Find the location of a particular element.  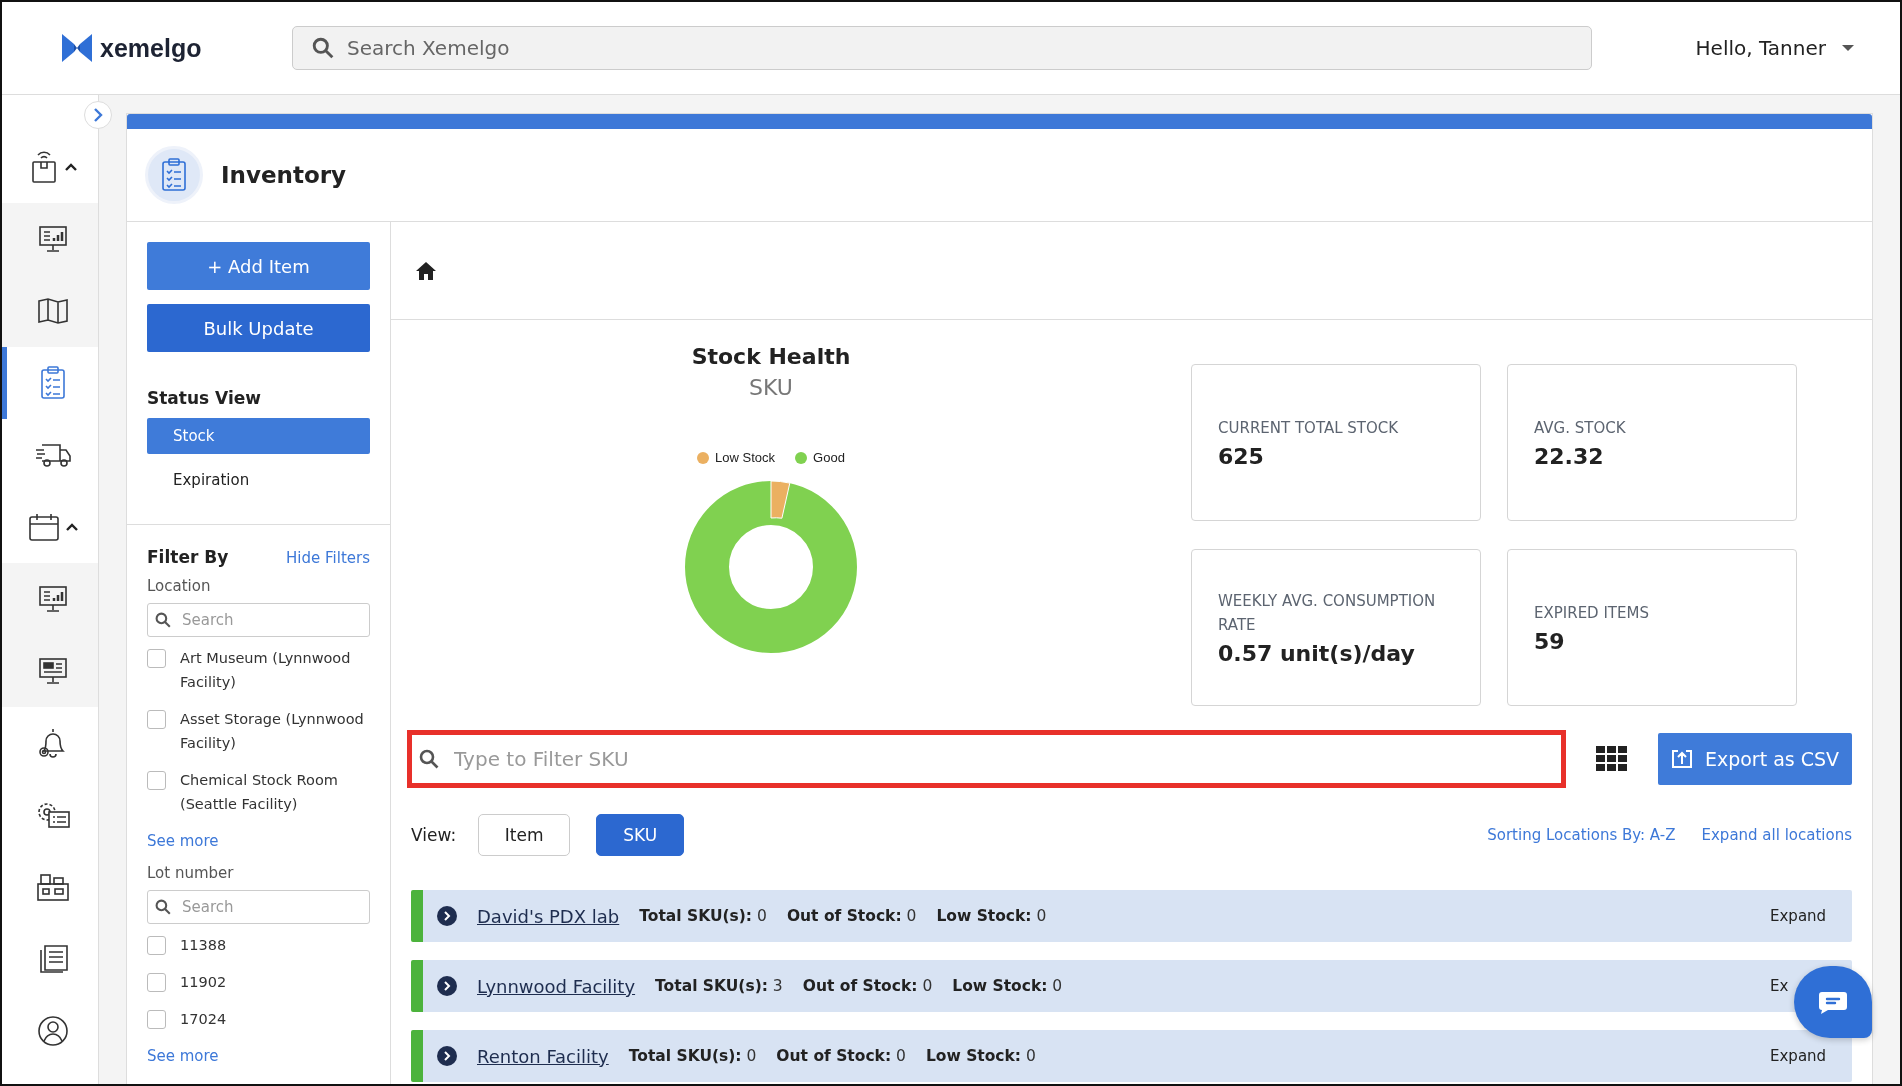

chat-button is located at coordinates (1833, 1002).